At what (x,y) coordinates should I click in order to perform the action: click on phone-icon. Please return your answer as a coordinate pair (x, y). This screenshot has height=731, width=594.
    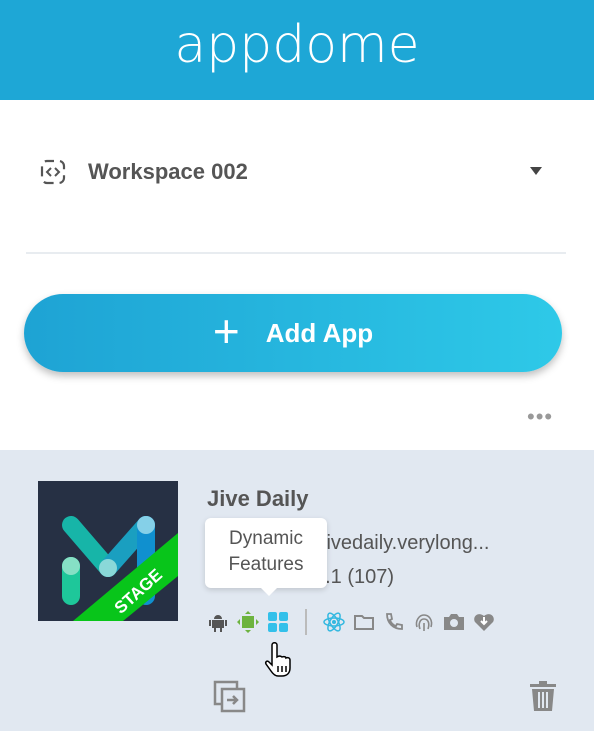
    Looking at the image, I should click on (394, 621).